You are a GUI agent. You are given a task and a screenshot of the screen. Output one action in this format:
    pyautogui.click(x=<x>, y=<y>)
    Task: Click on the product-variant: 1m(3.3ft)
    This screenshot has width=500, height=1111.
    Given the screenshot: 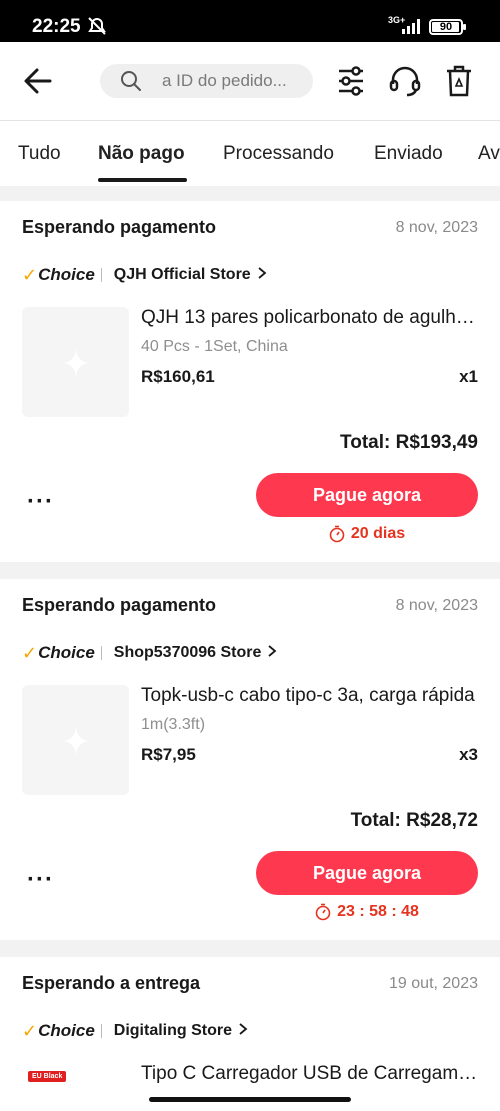 What is the action you would take?
    pyautogui.click(x=173, y=724)
    